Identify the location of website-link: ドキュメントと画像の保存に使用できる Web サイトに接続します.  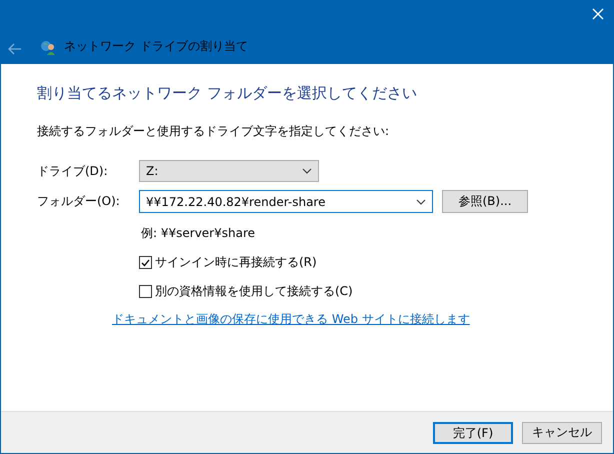
(362, 319).